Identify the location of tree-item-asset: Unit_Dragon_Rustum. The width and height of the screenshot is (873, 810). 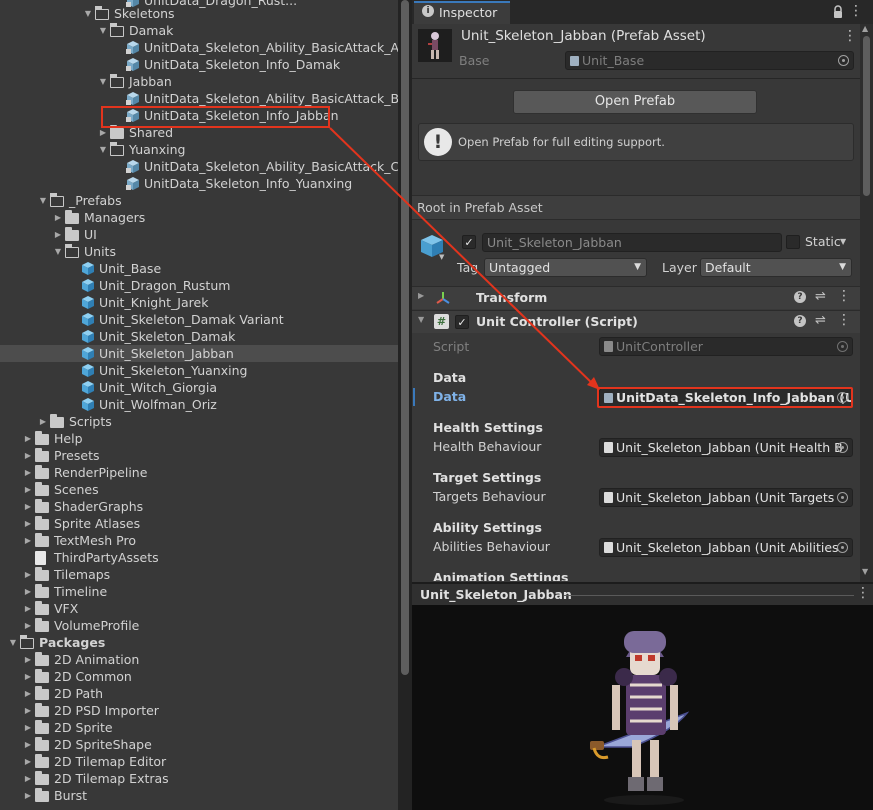
(199, 285).